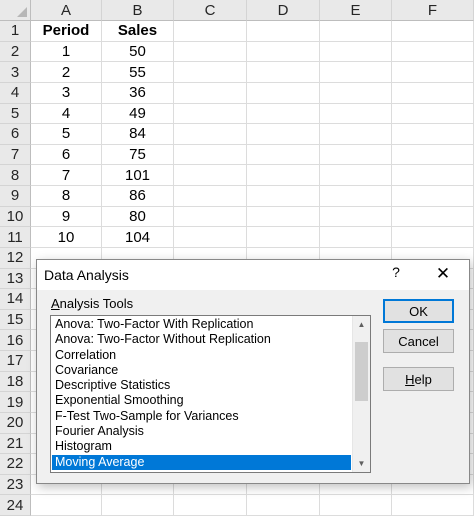  What do you see at coordinates (15, 72) in the screenshot?
I see `row-header-3: 3` at bounding box center [15, 72].